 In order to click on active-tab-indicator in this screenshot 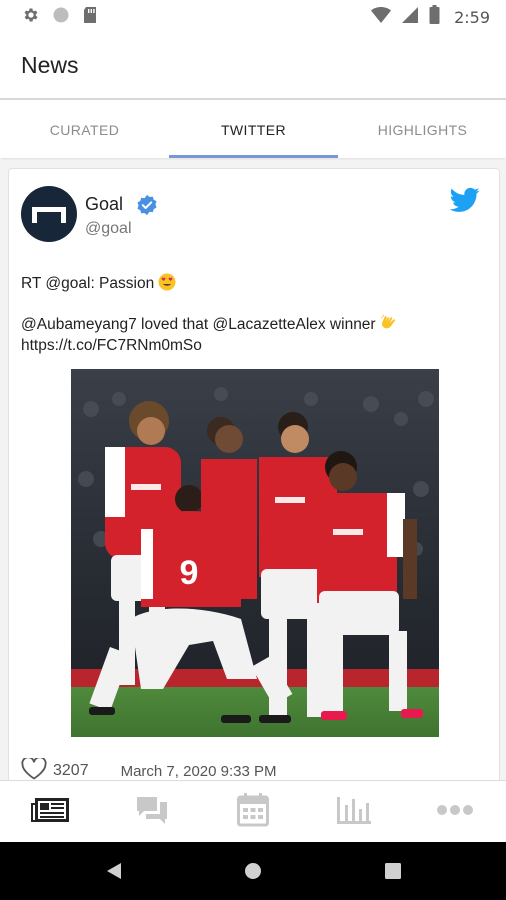, I will do `click(253, 156)`.